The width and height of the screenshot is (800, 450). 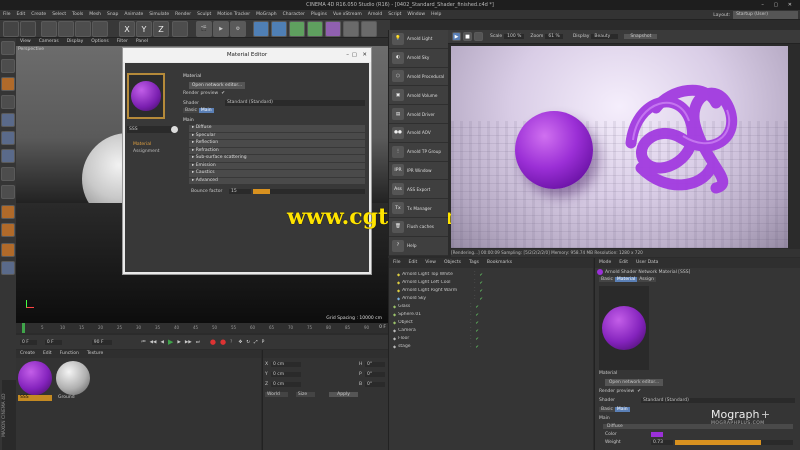 I want to click on render-view-icon: 🎬, so click(x=204, y=29).